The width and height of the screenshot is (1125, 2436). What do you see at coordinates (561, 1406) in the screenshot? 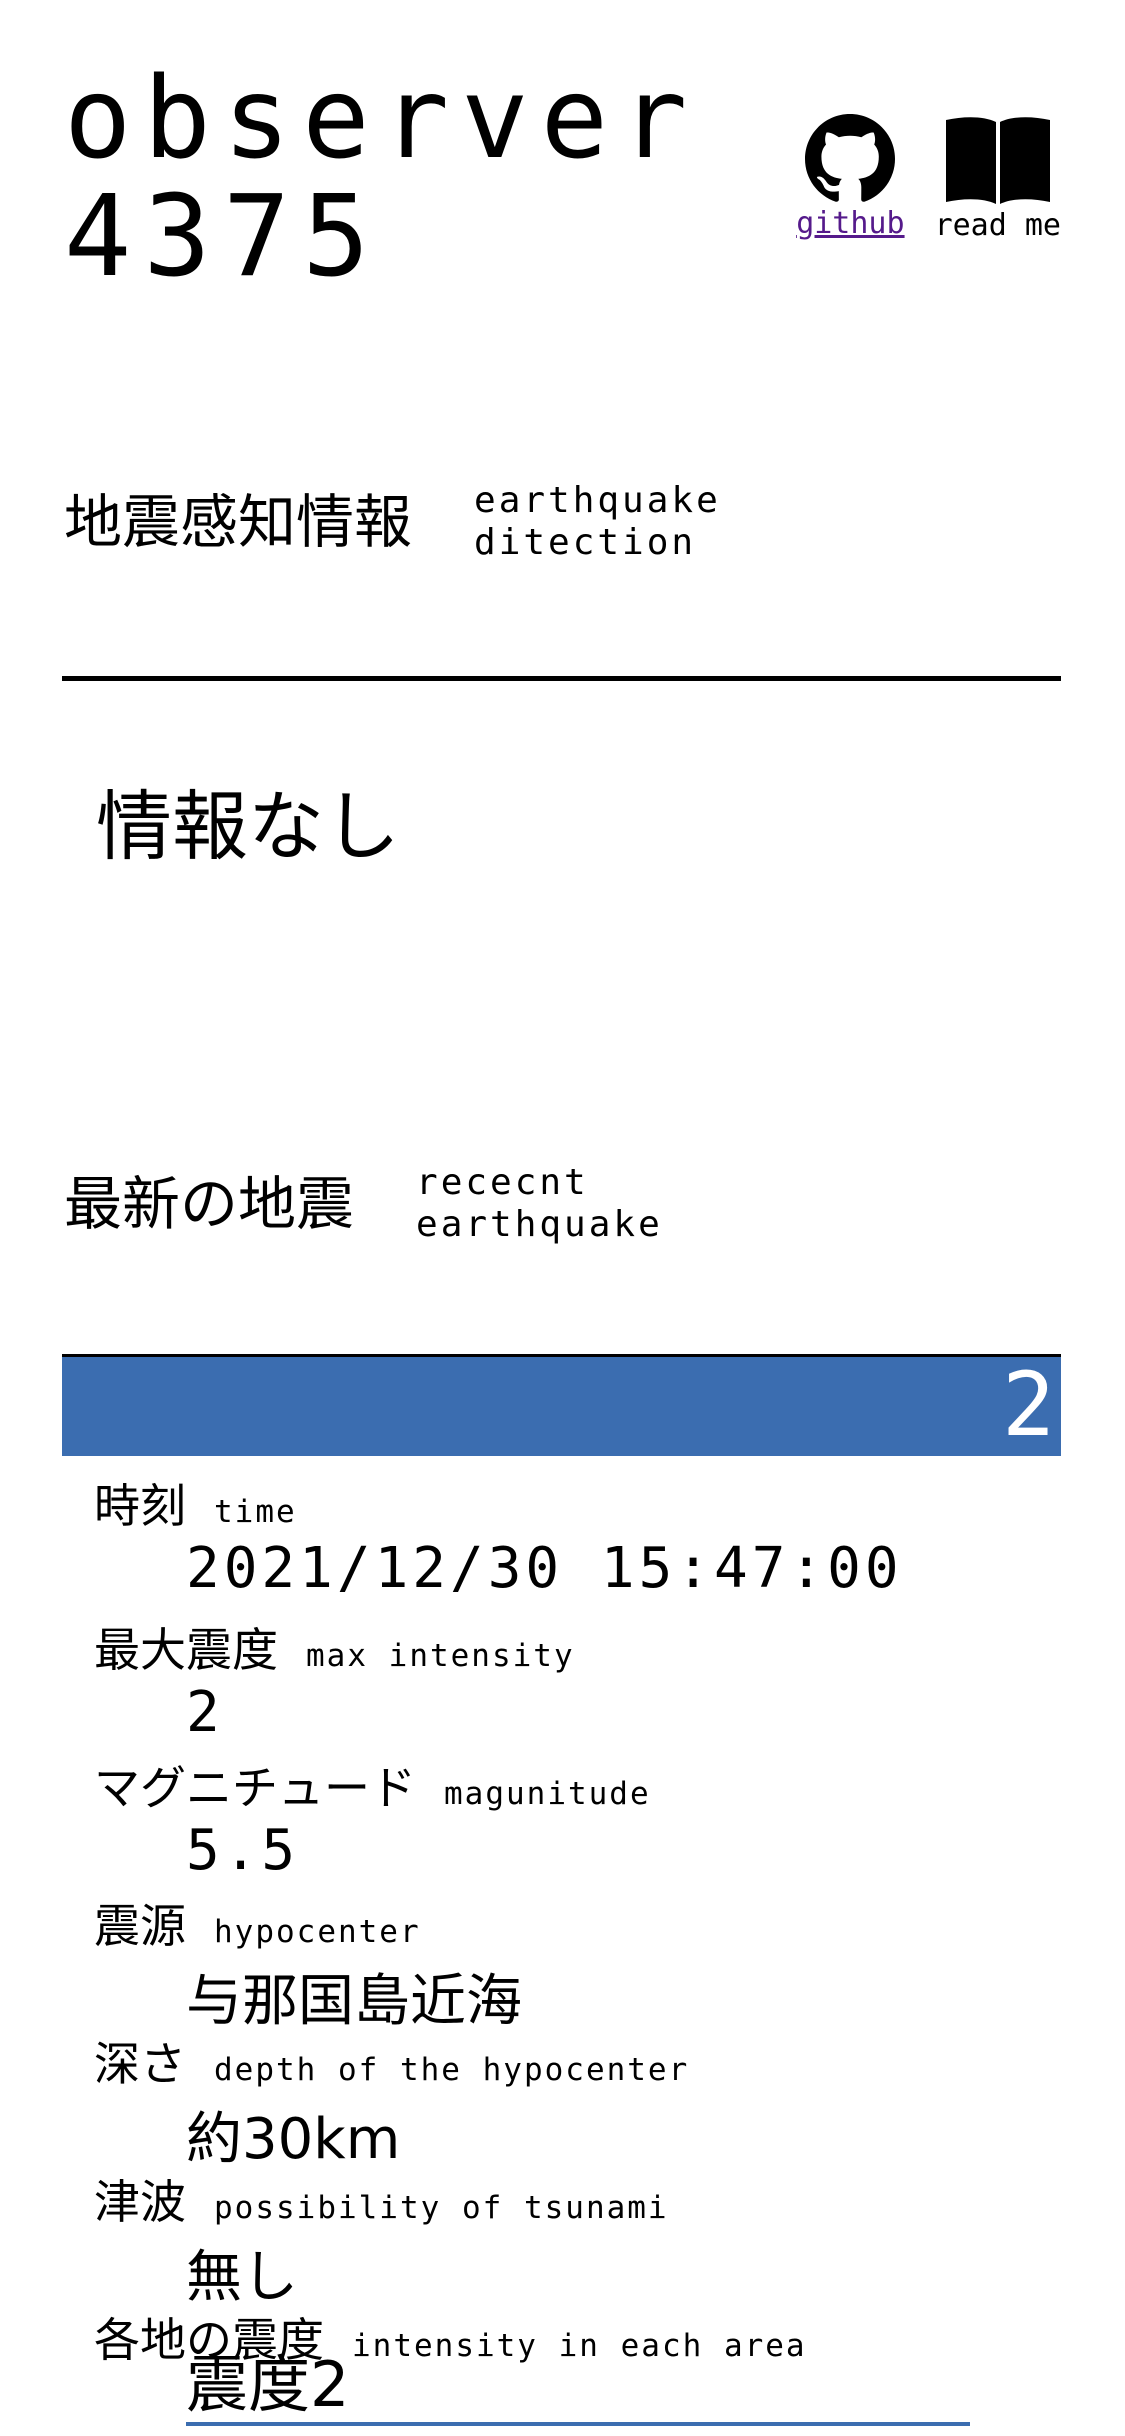
I see `max-intensity-bar: 2` at bounding box center [561, 1406].